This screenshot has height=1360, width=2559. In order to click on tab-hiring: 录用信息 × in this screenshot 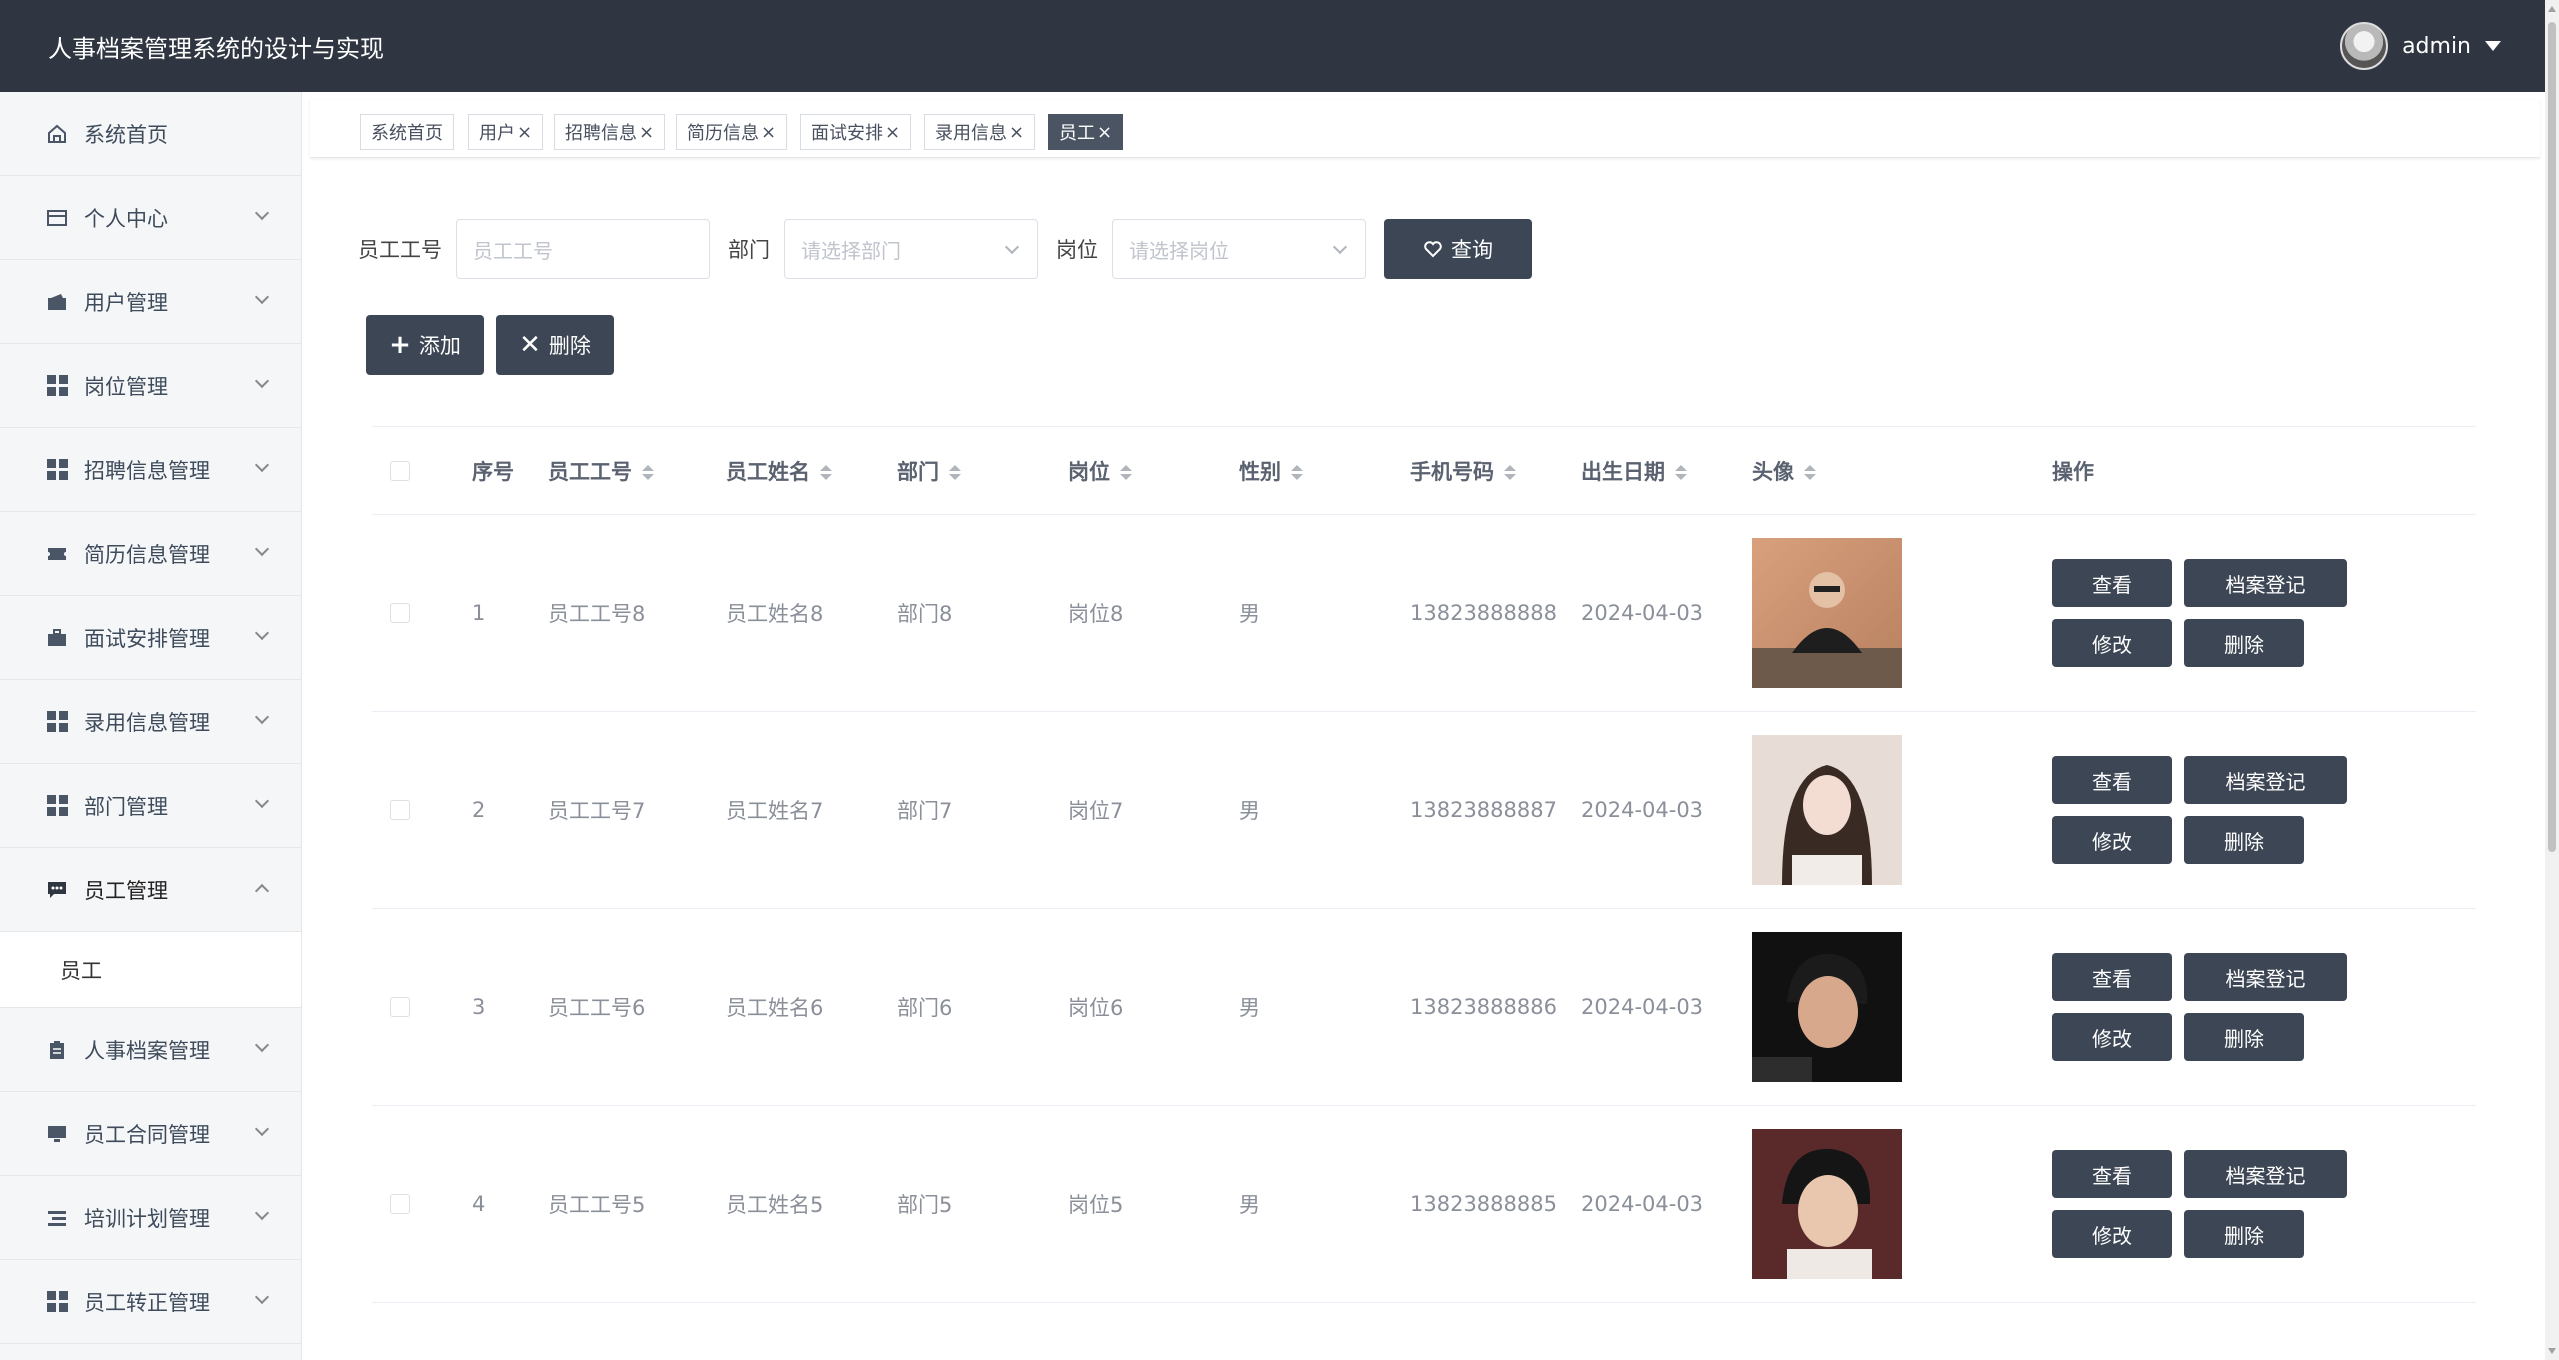, I will do `click(980, 132)`.